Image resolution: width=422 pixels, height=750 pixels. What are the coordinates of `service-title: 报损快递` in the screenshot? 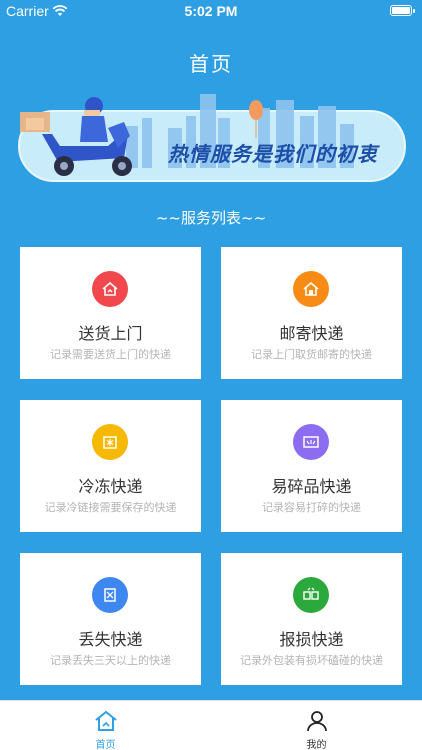 It's located at (311, 639).